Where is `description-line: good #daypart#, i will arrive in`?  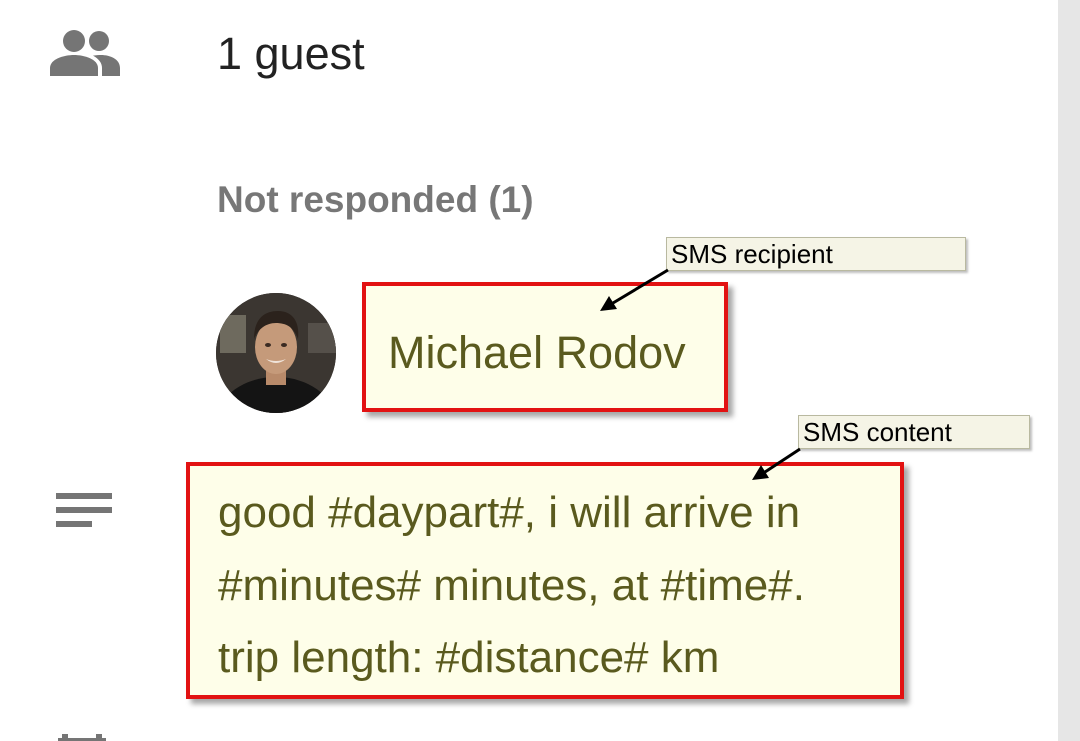 description-line: good #daypart#, i will arrive in is located at coordinates (509, 512).